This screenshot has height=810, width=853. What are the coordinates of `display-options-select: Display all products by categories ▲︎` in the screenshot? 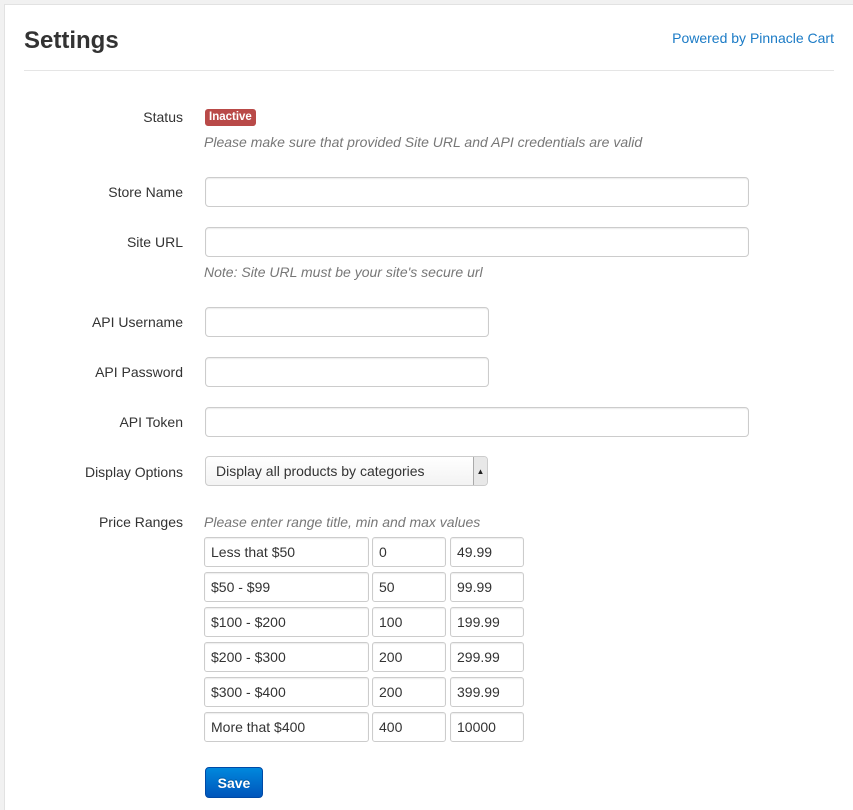 It's located at (346, 471).